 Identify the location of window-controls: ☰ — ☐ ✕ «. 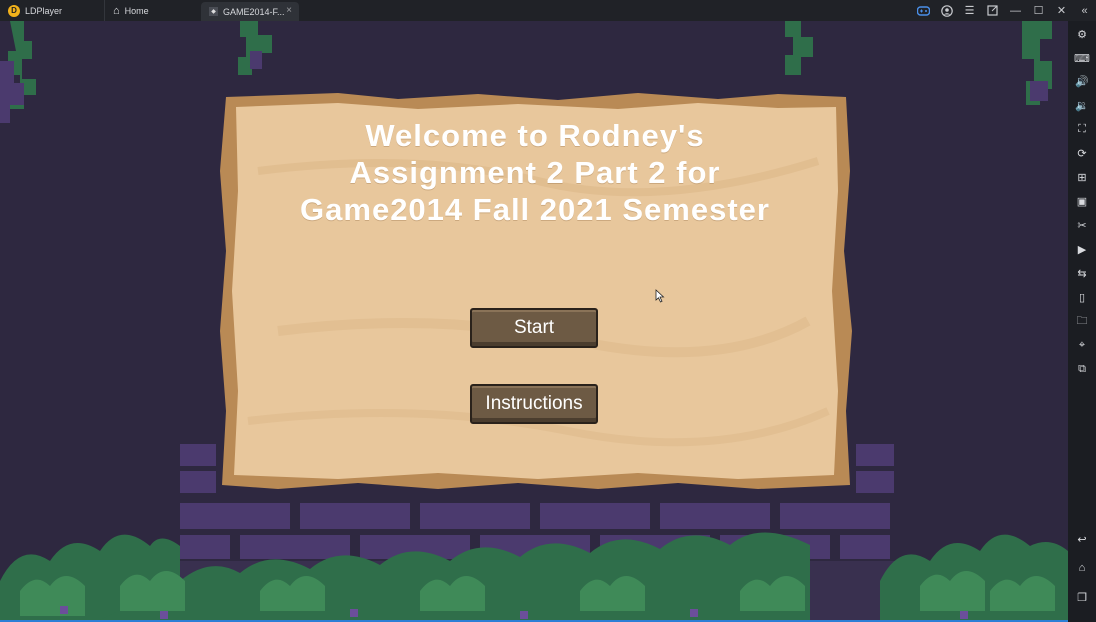
(1004, 10).